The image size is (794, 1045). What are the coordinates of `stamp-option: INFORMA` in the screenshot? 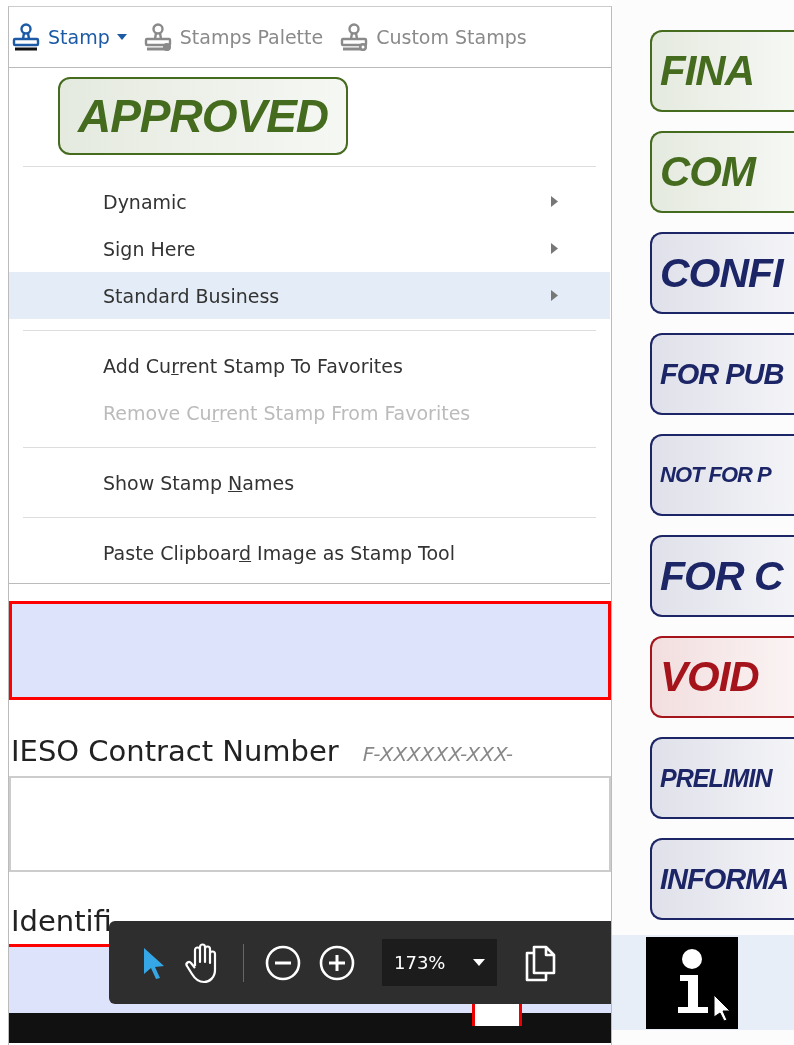 It's located at (722, 879).